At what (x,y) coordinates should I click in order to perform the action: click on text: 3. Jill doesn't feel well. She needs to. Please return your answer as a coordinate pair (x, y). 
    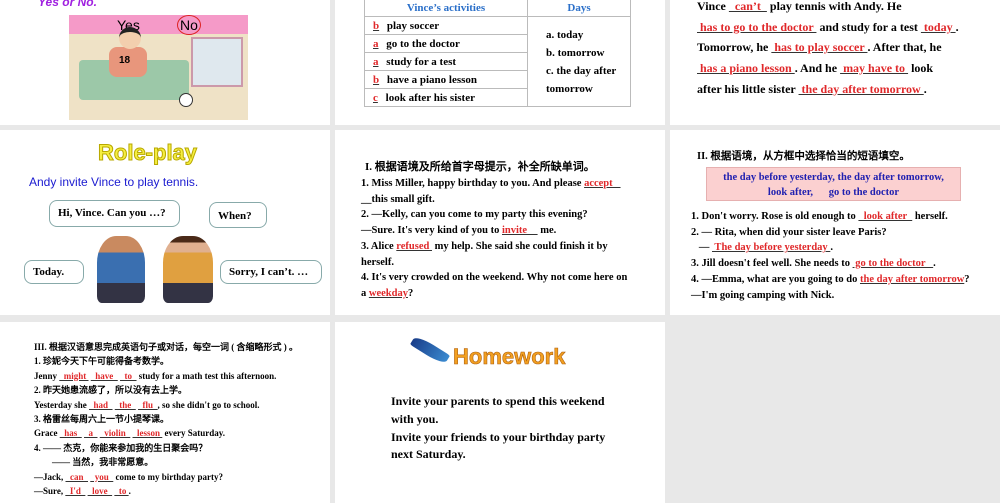
    Looking at the image, I should click on (772, 264).